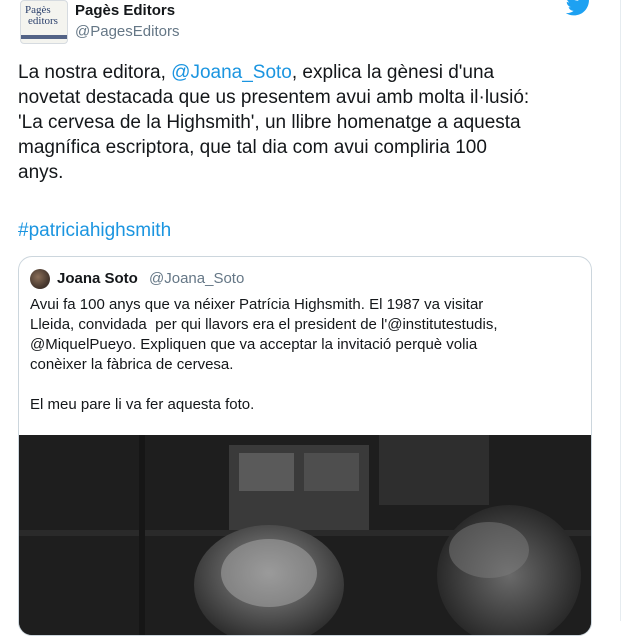 Image resolution: width=621 pixels, height=636 pixels. I want to click on user-handle: @PagesEditors, so click(127, 31).